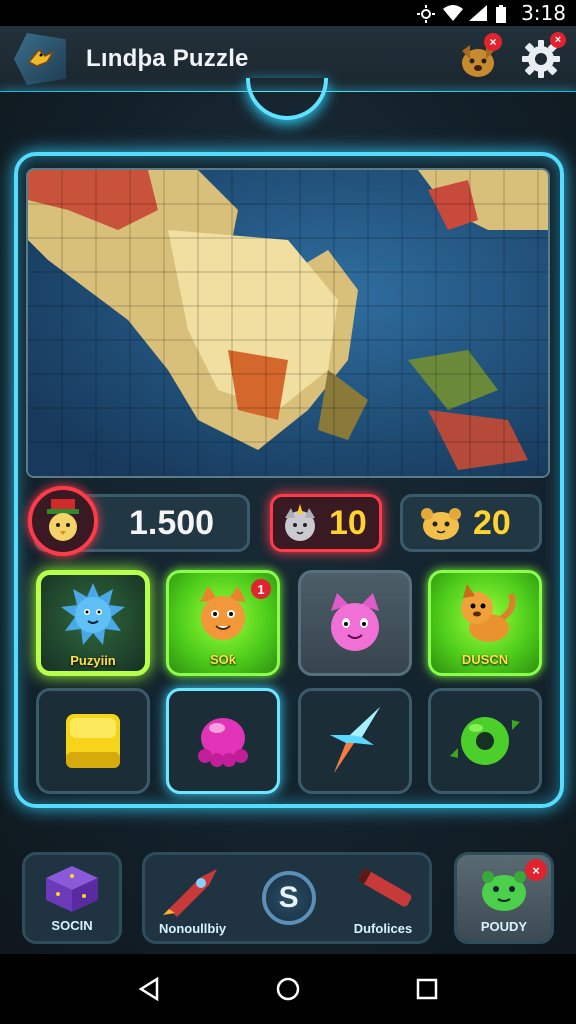  I want to click on grid-tile-4: DUSCN, so click(485, 623).